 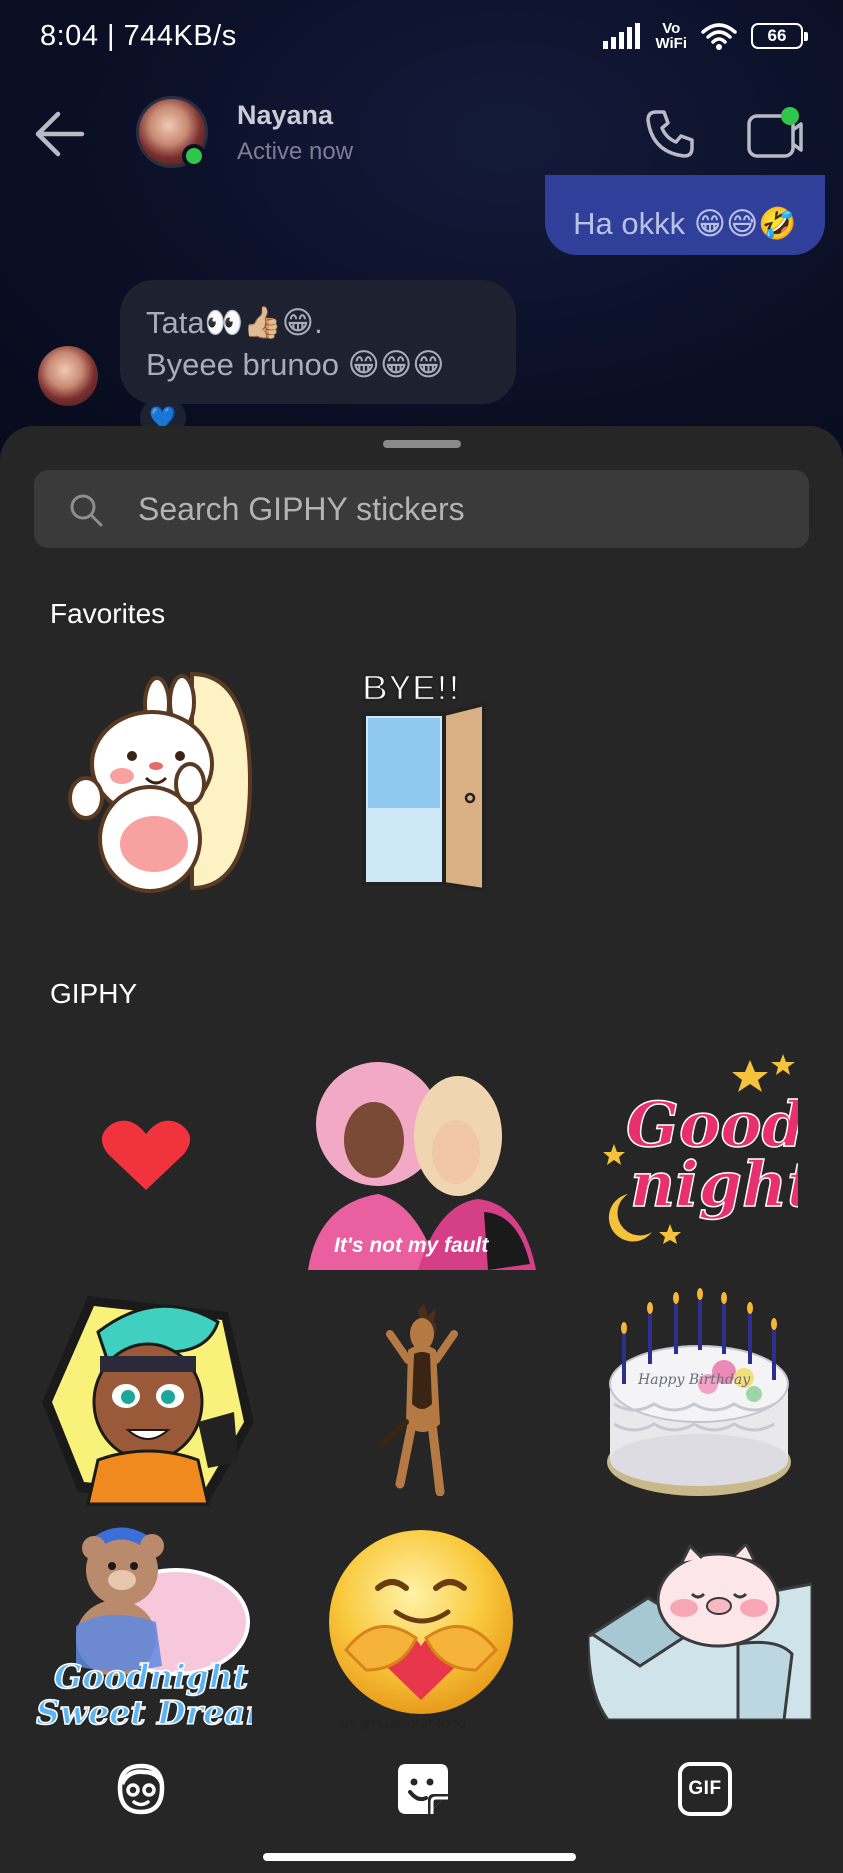 What do you see at coordinates (318, 342) in the screenshot?
I see `incoming-message: Tata👀👍🏼😁. Byeee brunoo 😁😁😁` at bounding box center [318, 342].